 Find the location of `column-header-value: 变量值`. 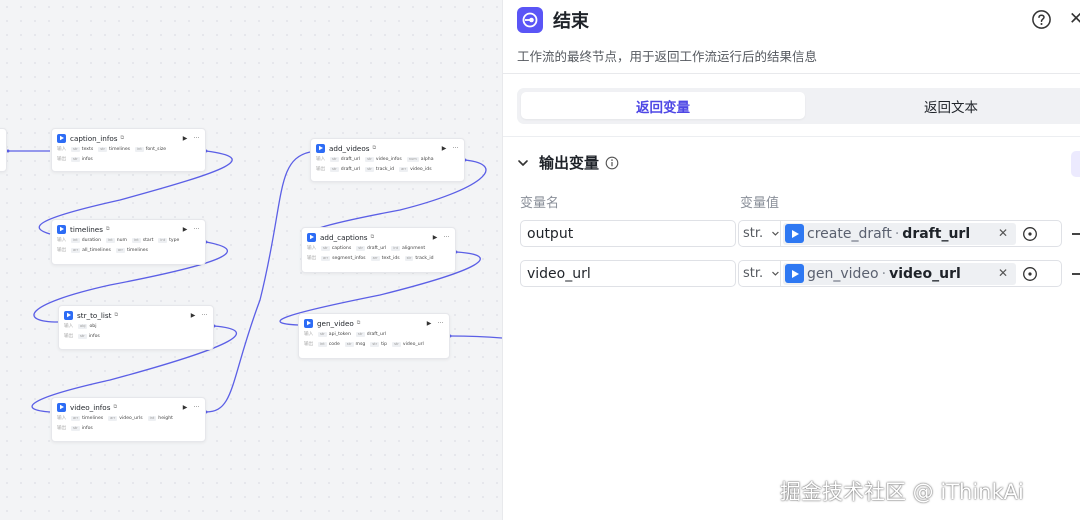

column-header-value: 变量值 is located at coordinates (760, 203).